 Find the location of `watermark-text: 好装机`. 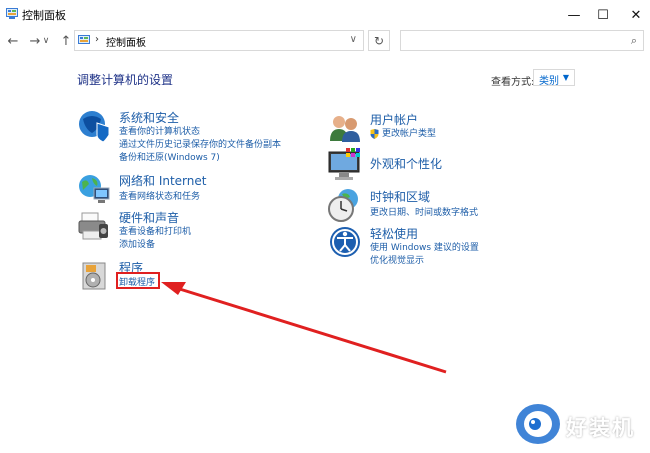

watermark-text: 好装机 is located at coordinates (600, 428).